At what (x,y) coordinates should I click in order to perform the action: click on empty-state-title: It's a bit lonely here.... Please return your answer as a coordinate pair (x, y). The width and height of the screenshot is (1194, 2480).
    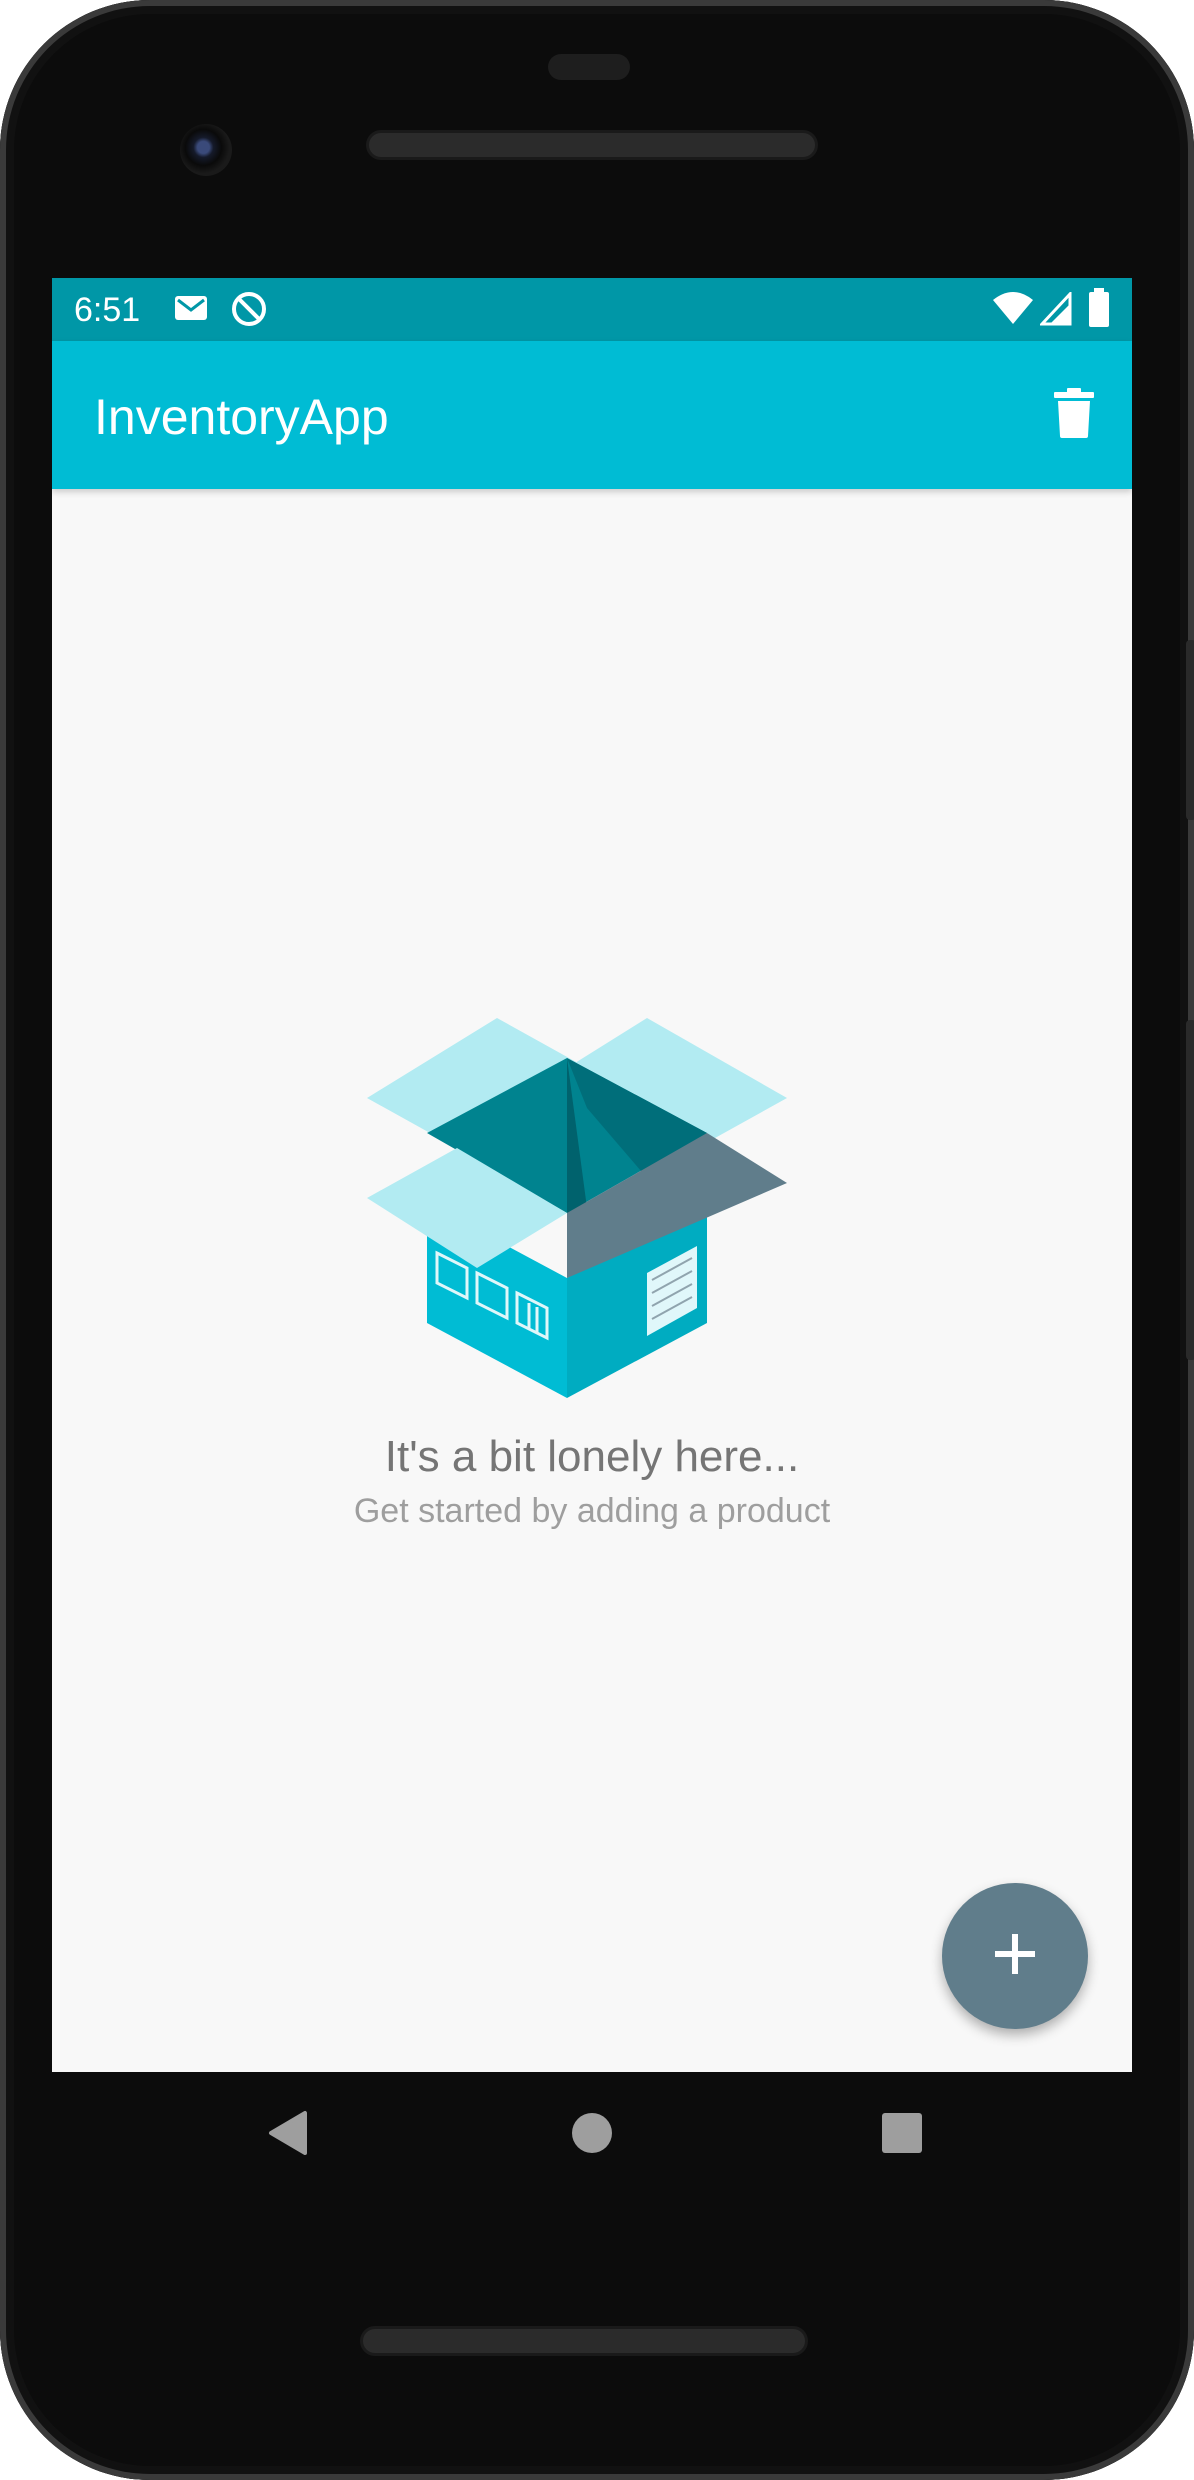
    Looking at the image, I should click on (592, 1456).